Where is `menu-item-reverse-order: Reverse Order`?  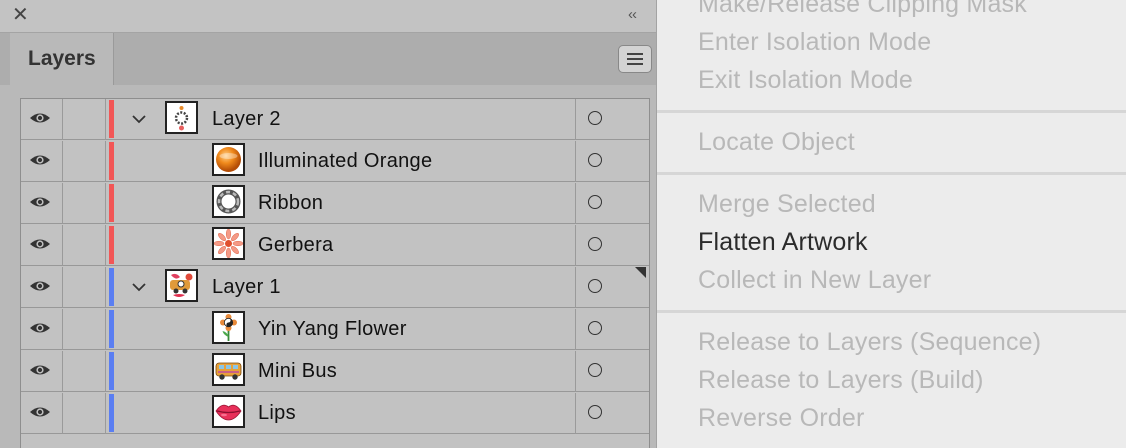
menu-item-reverse-order: Reverse Order is located at coordinates (781, 418).